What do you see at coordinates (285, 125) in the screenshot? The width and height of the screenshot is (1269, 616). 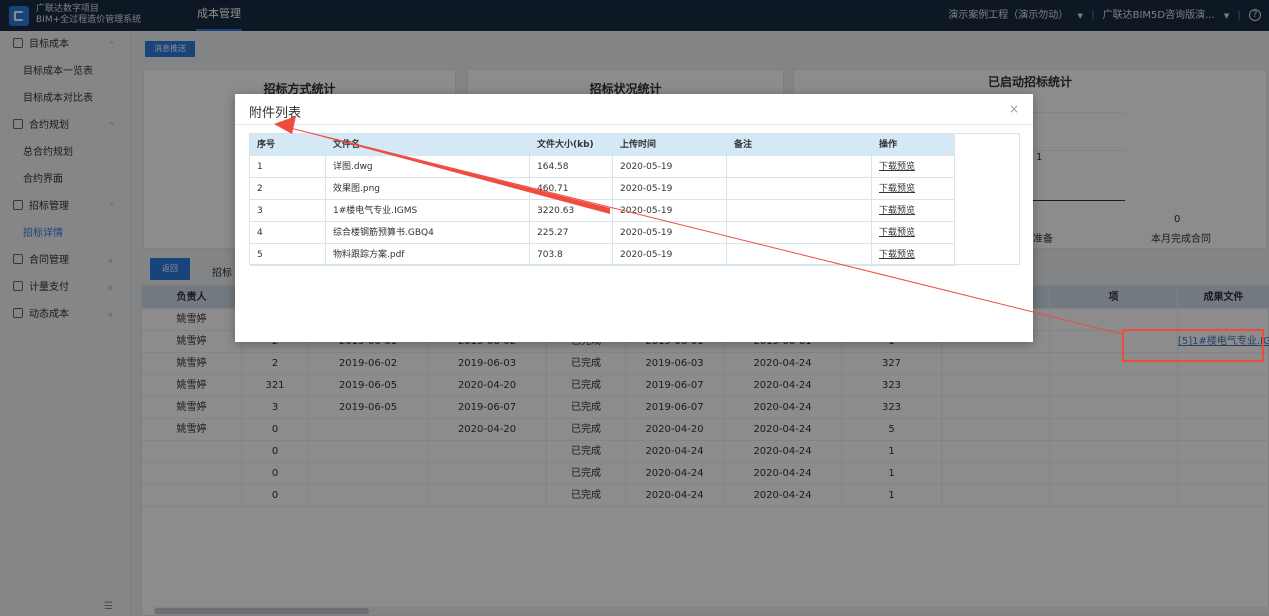 I see `arrow-head` at bounding box center [285, 125].